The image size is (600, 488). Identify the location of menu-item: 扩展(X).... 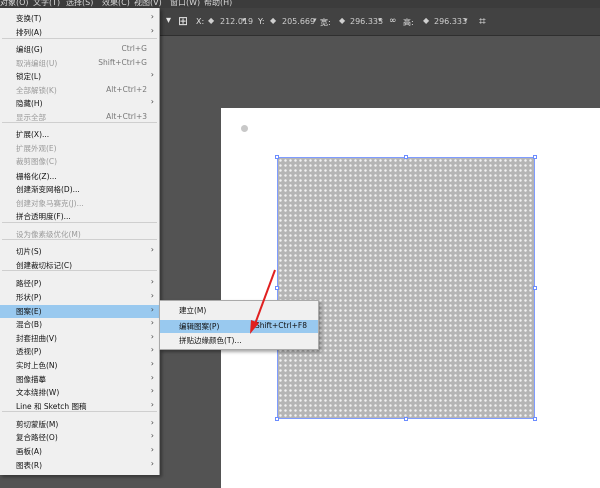
(79, 134).